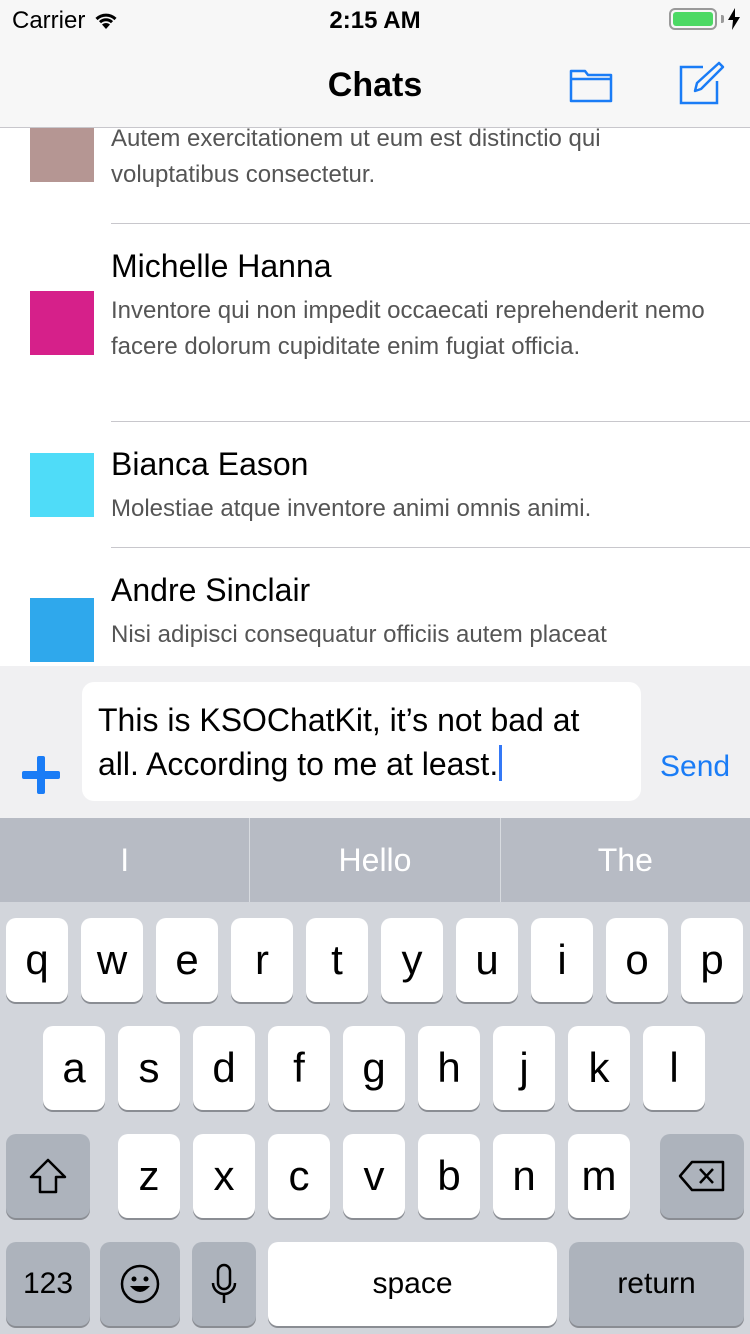  I want to click on key-f: f, so click(299, 1068).